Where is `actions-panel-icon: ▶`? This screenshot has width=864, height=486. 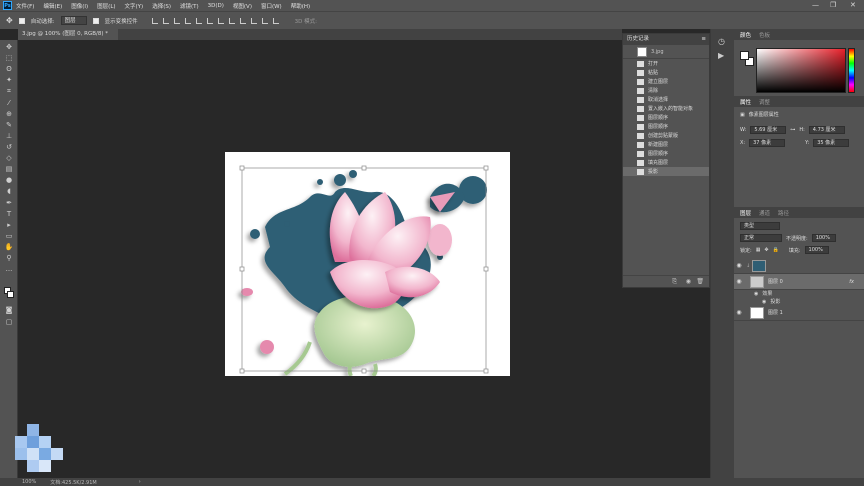 actions-panel-icon: ▶ is located at coordinates (721, 55).